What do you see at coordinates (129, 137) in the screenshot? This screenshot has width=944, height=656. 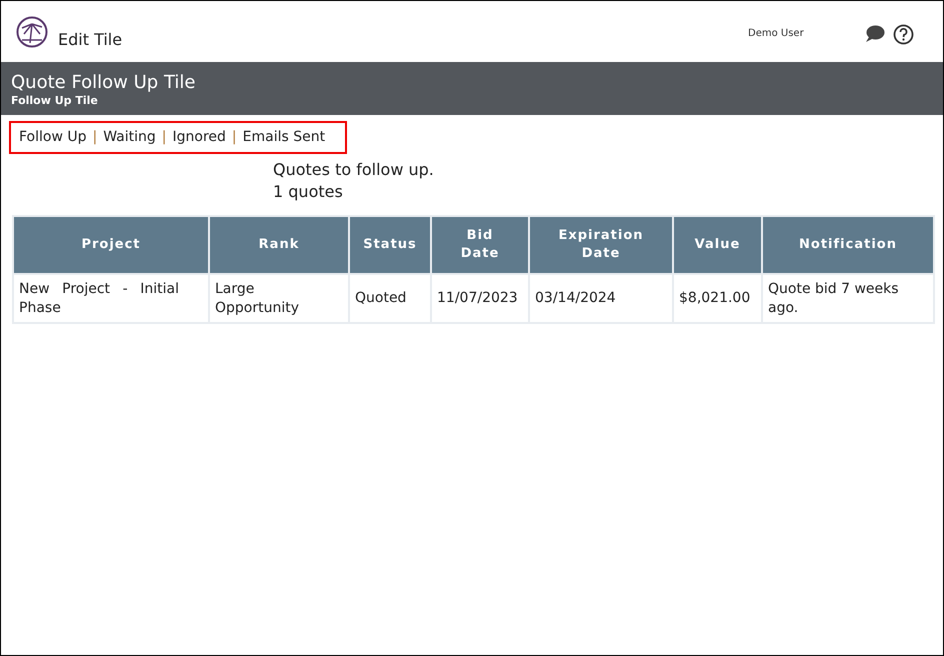 I see `tab-link: Waiting` at bounding box center [129, 137].